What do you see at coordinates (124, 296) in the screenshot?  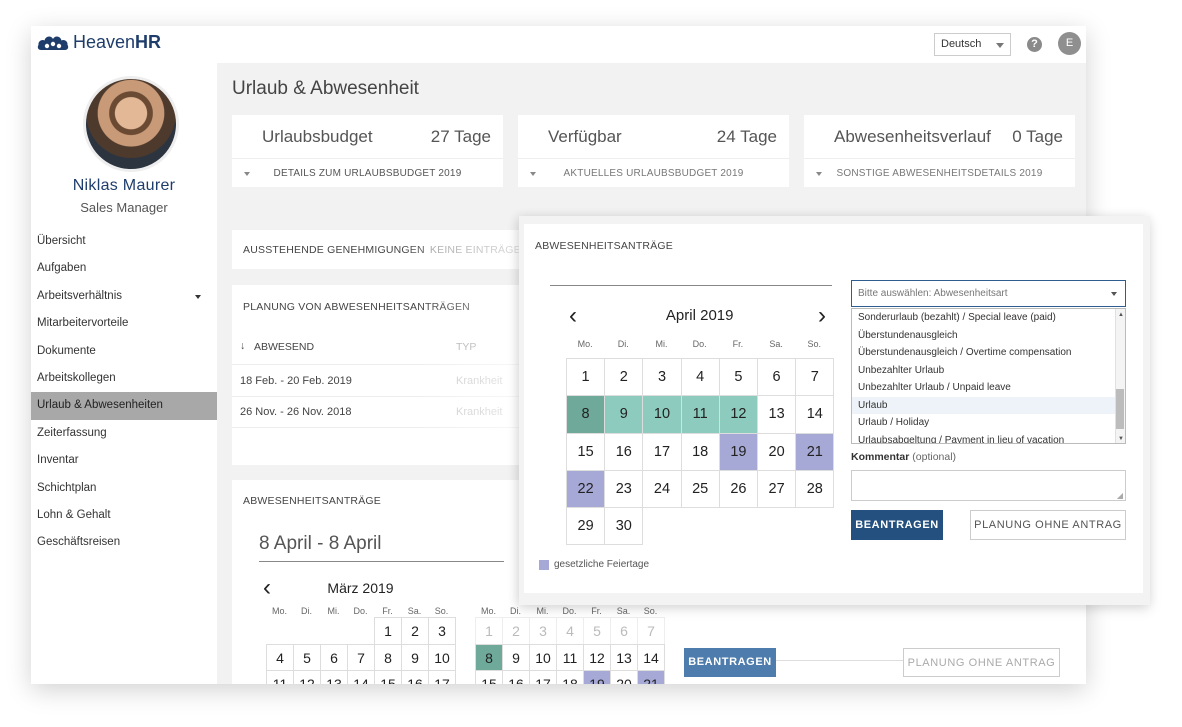 I see `sidebar-item: Arbeitsverhältnis` at bounding box center [124, 296].